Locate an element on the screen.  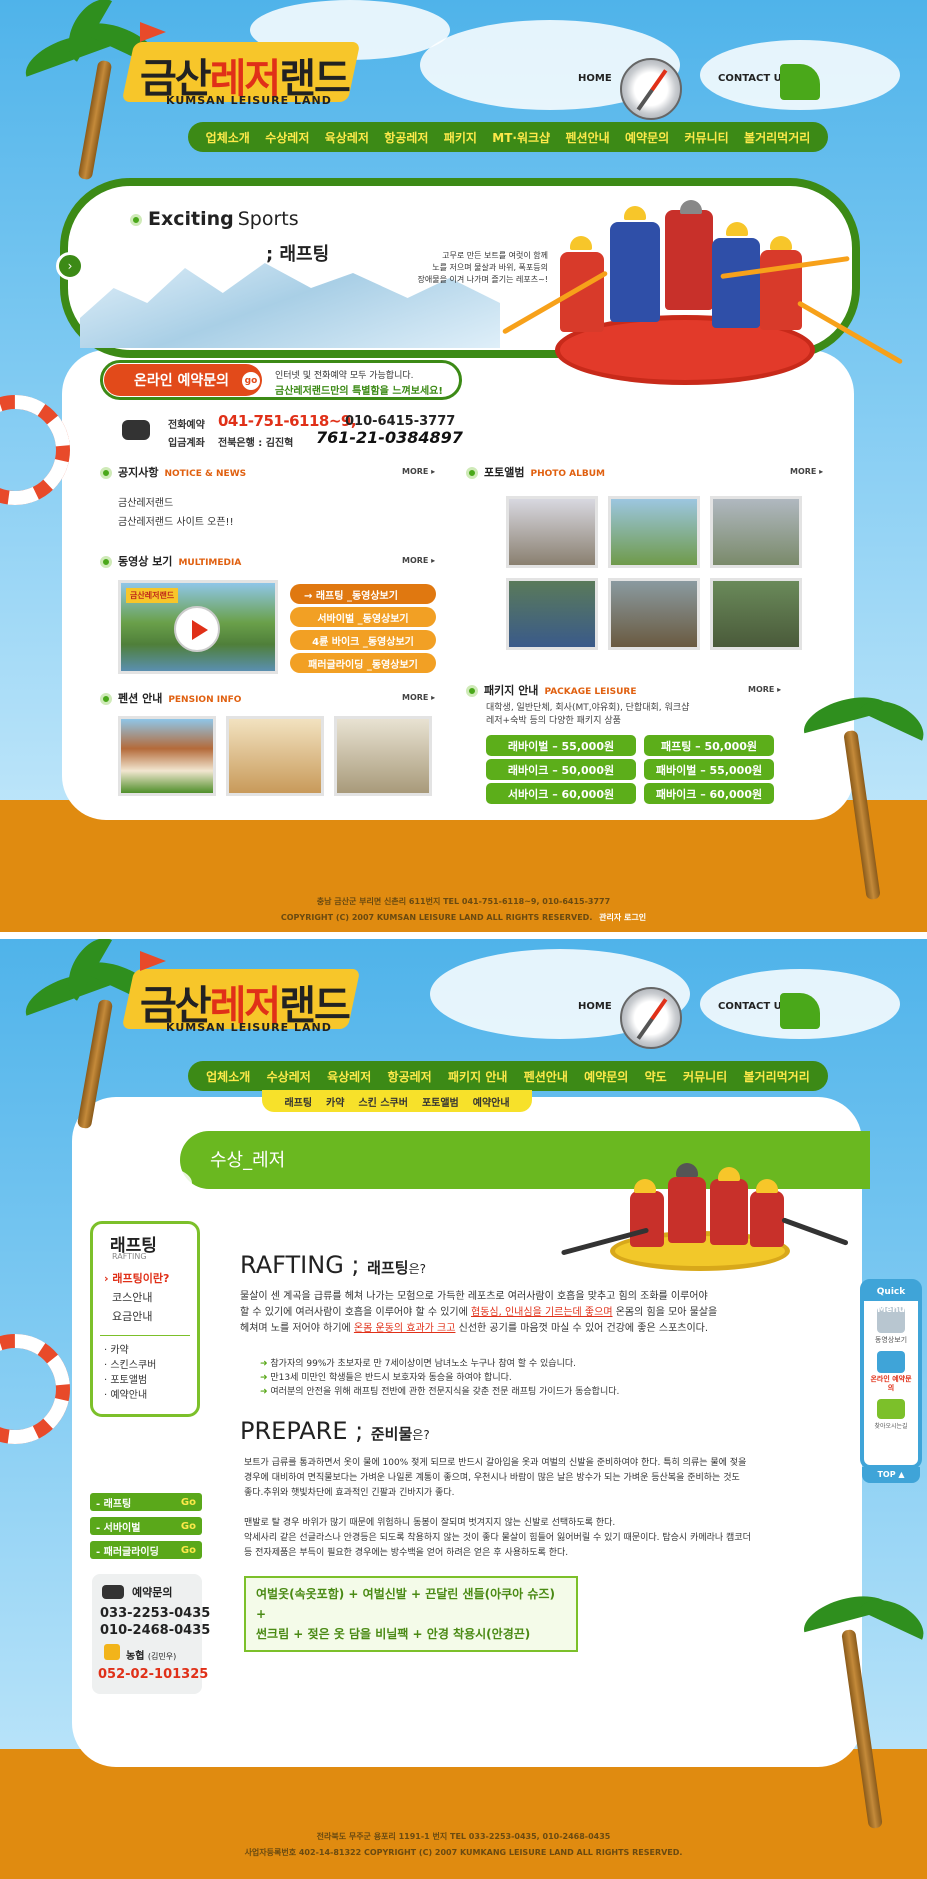
left-nav-sub-item: · 포토앨범 is located at coordinates (130, 1380).